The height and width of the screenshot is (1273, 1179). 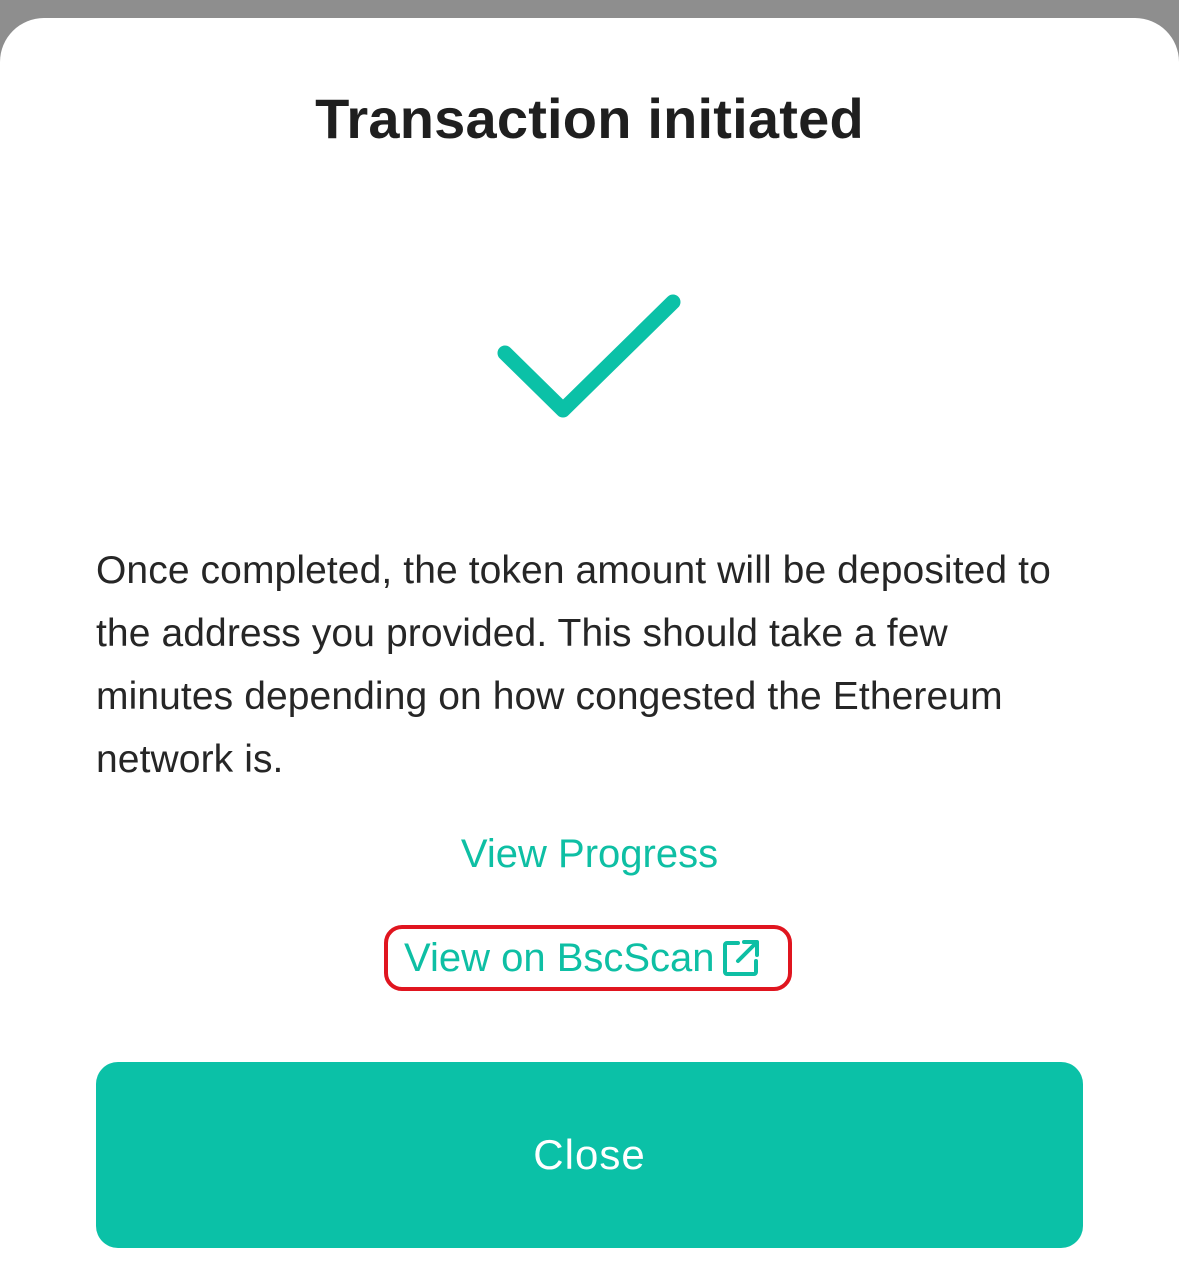 I want to click on close-button: Close, so click(x=589, y=1155).